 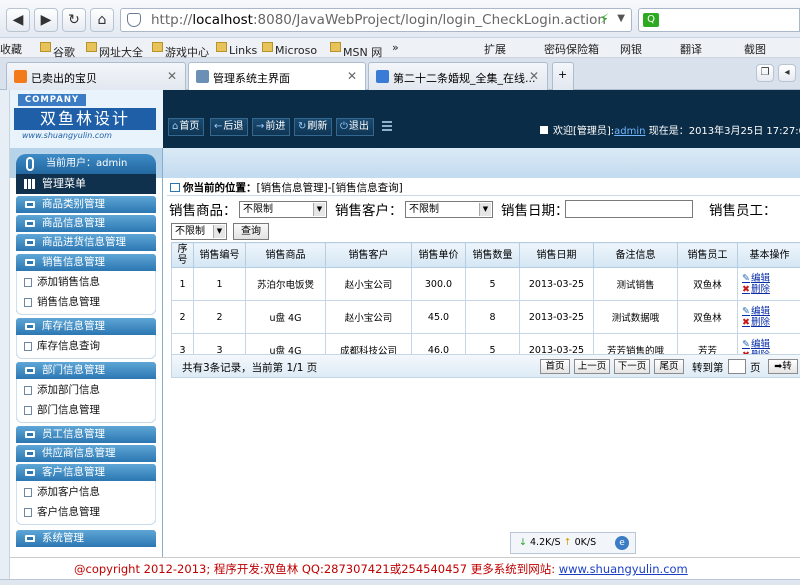 What do you see at coordinates (46, 20) in the screenshot?
I see `forward-button: ▶` at bounding box center [46, 20].